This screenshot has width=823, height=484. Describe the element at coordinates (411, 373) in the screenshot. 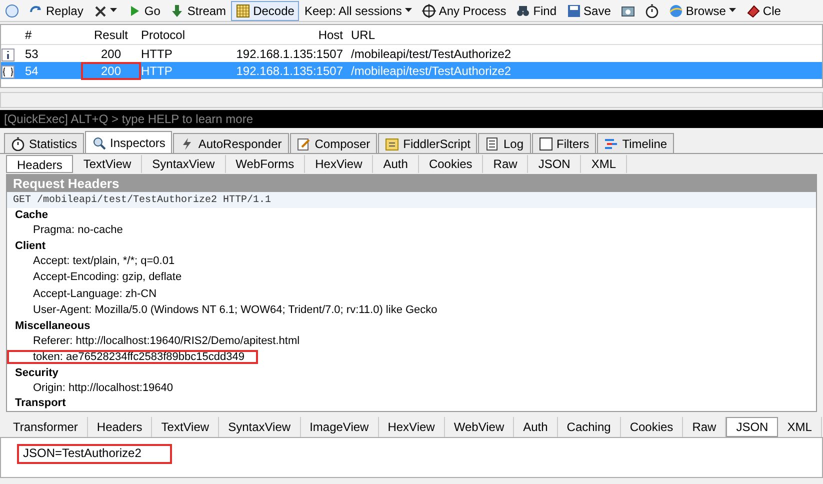

I see `header-group: Security` at that location.